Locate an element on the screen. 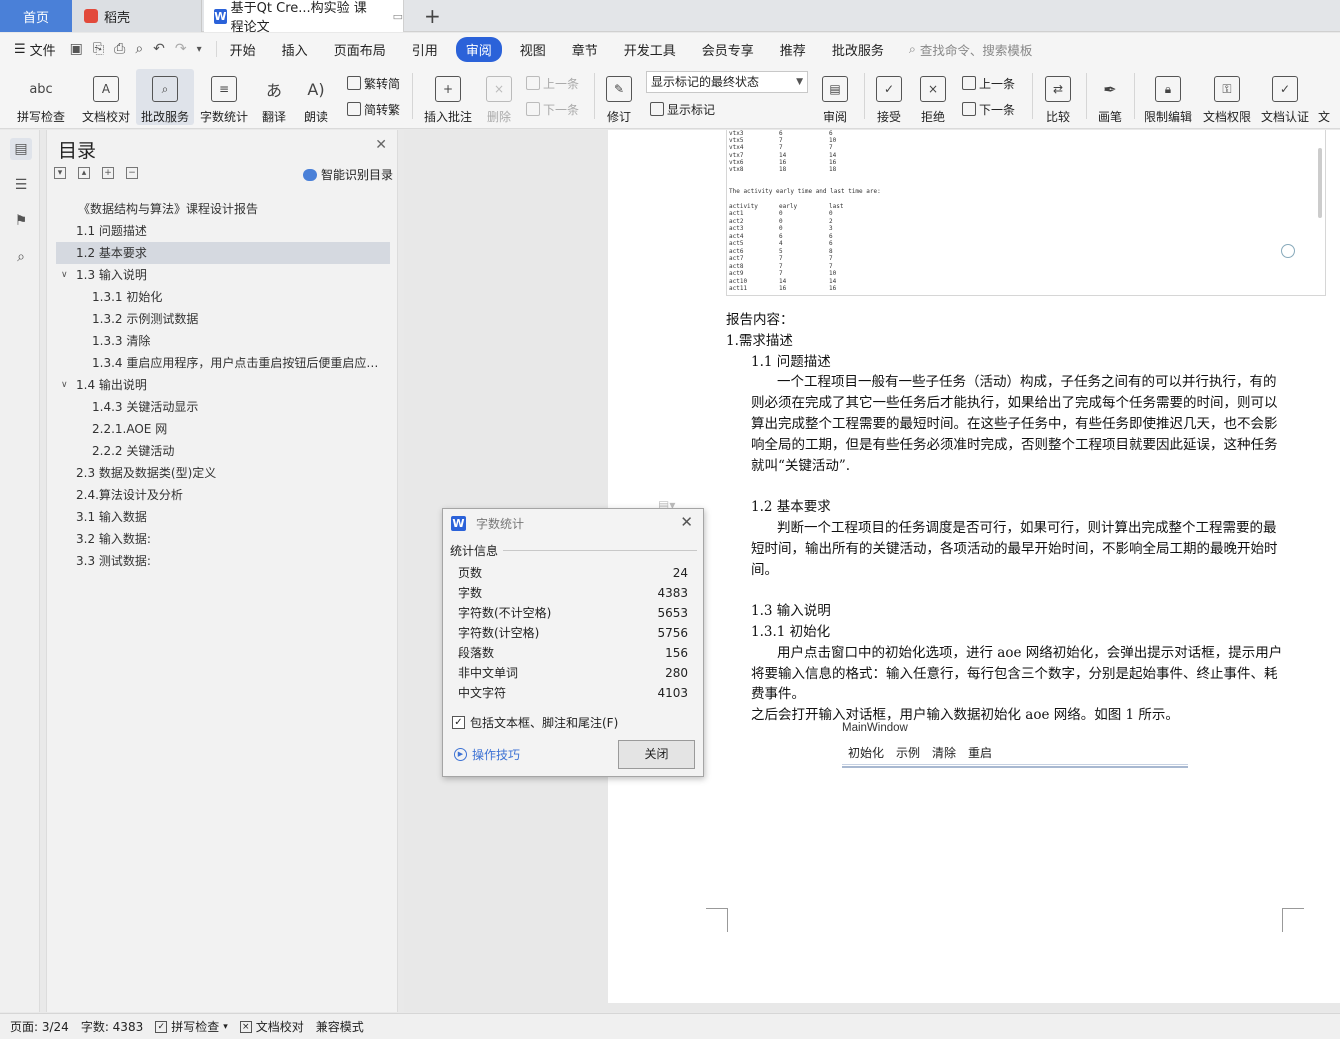  review-service-button: ⌕ 批改服务 is located at coordinates (165, 97).